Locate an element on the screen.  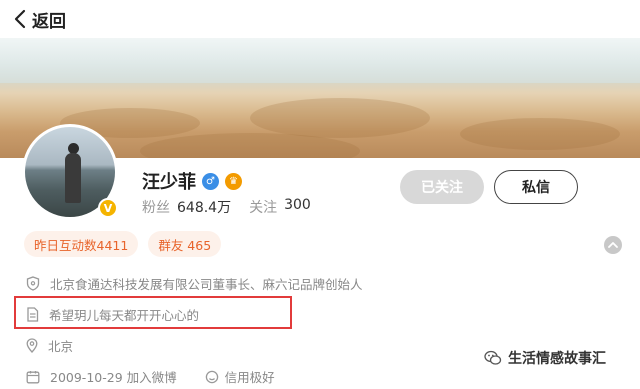
info-bio: 北京食通达科技发展有限公司董事长、麻六记品牌创始人 is located at coordinates (194, 283).